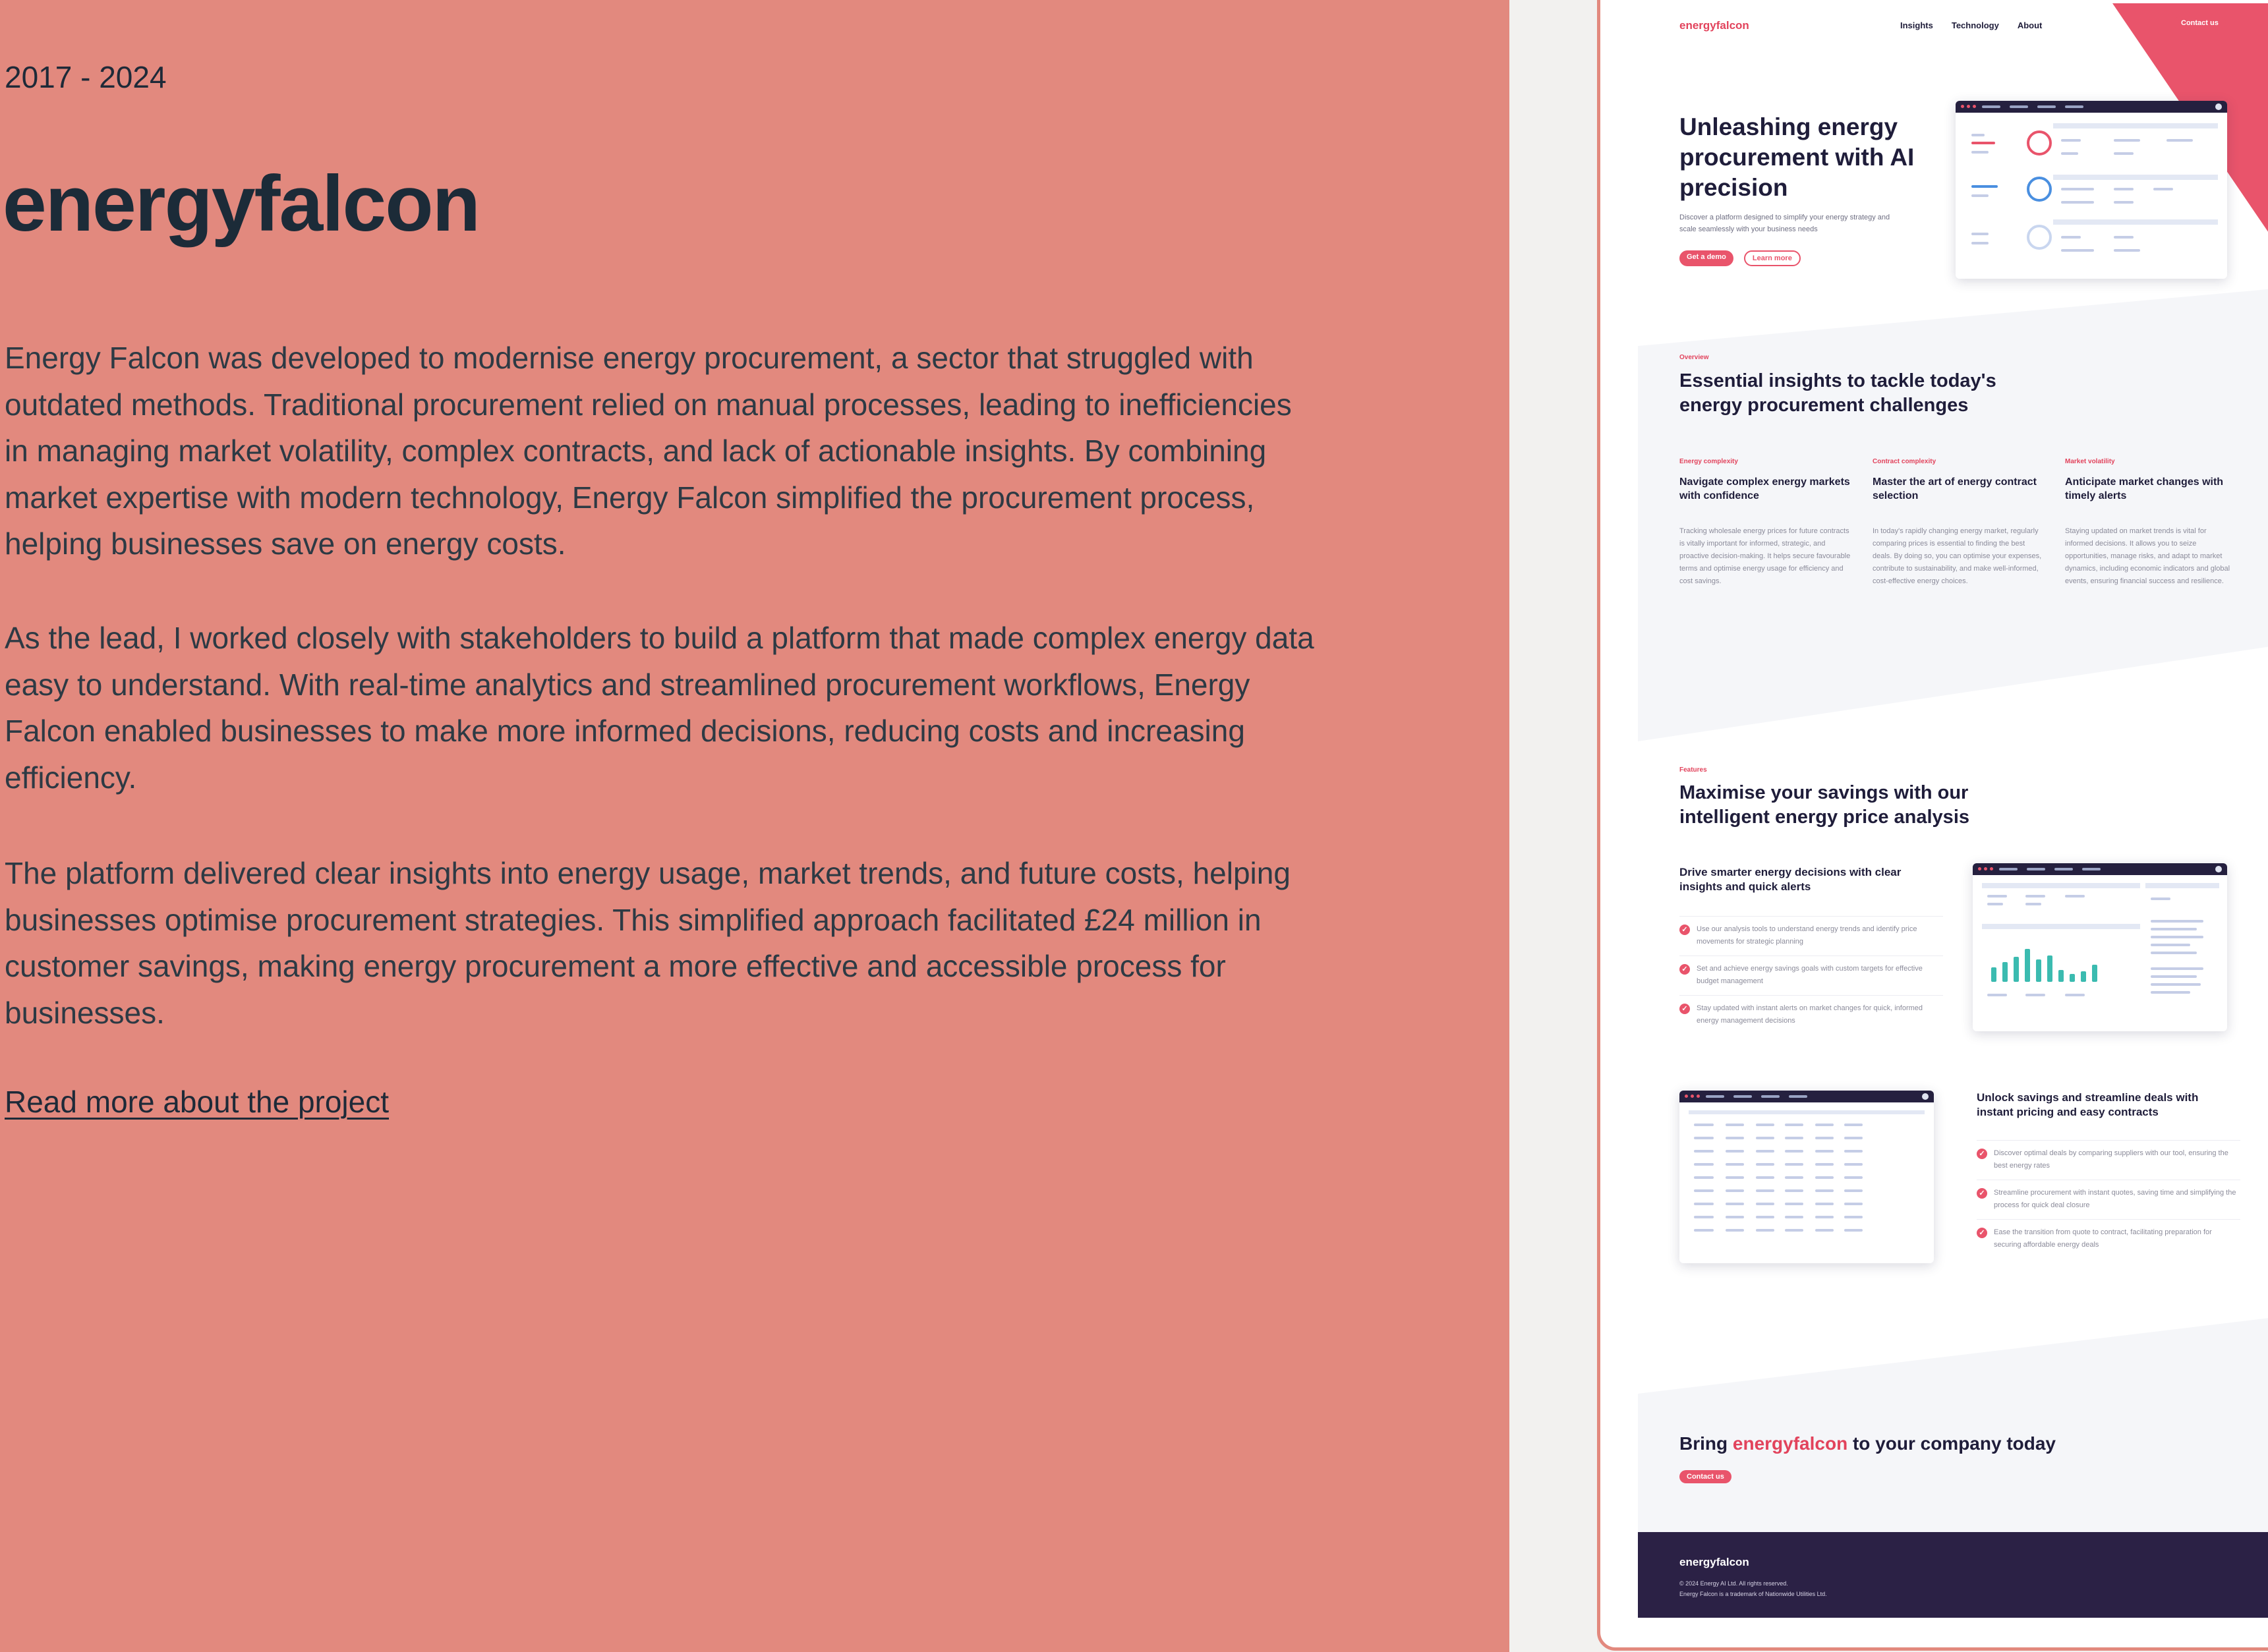  Describe the element at coordinates (2091, 107) in the screenshot. I see `mockup-titlebar` at that location.